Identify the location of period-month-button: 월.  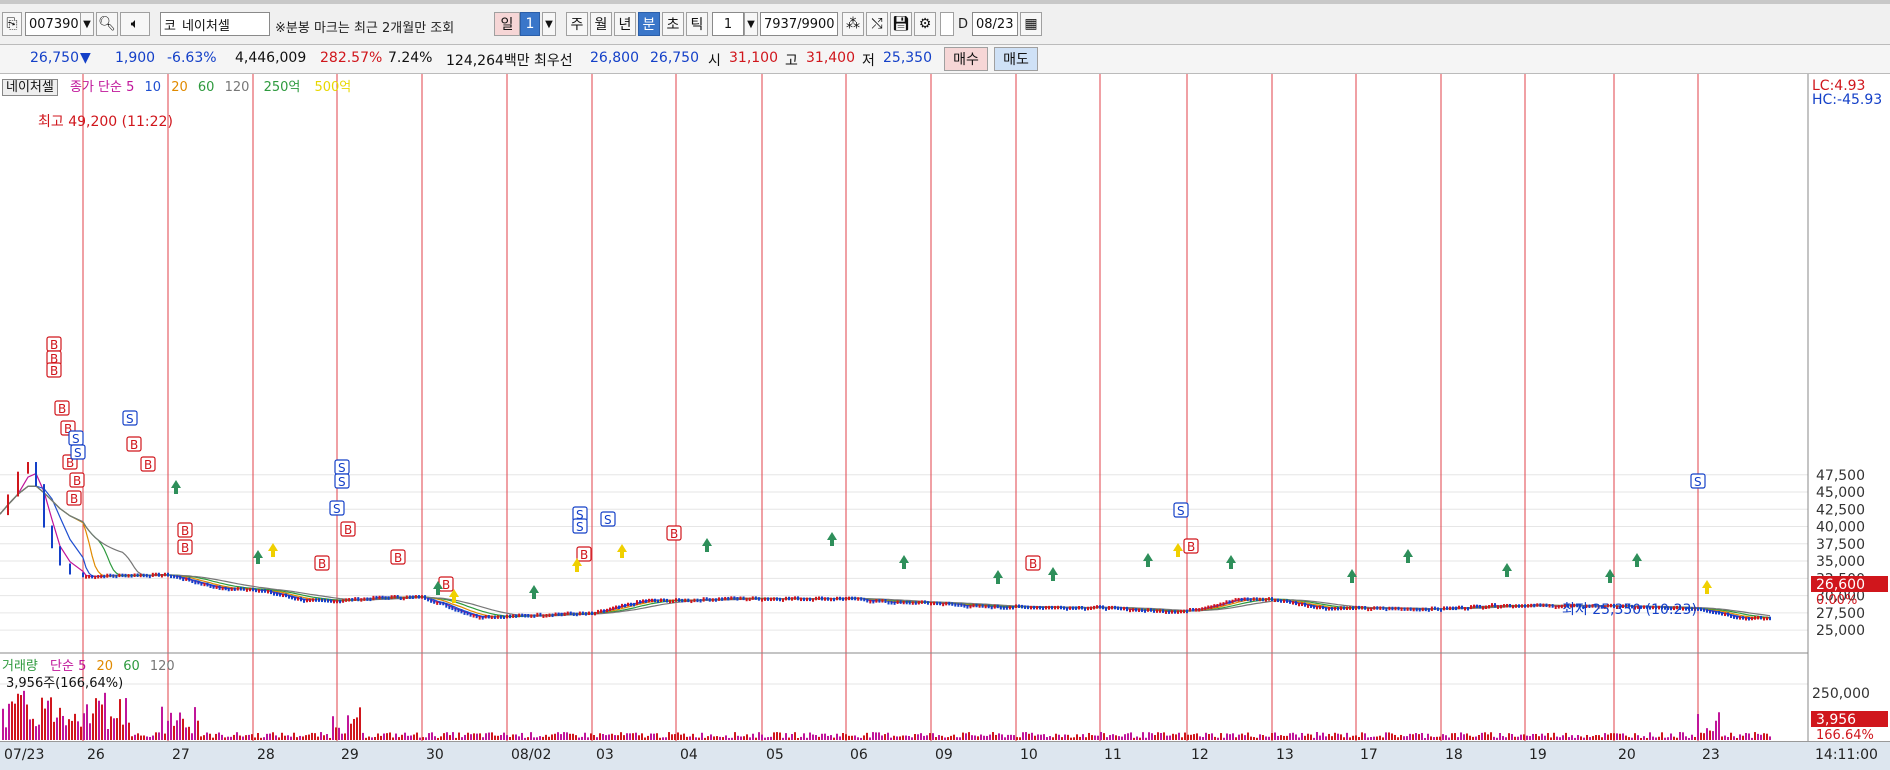
(601, 24).